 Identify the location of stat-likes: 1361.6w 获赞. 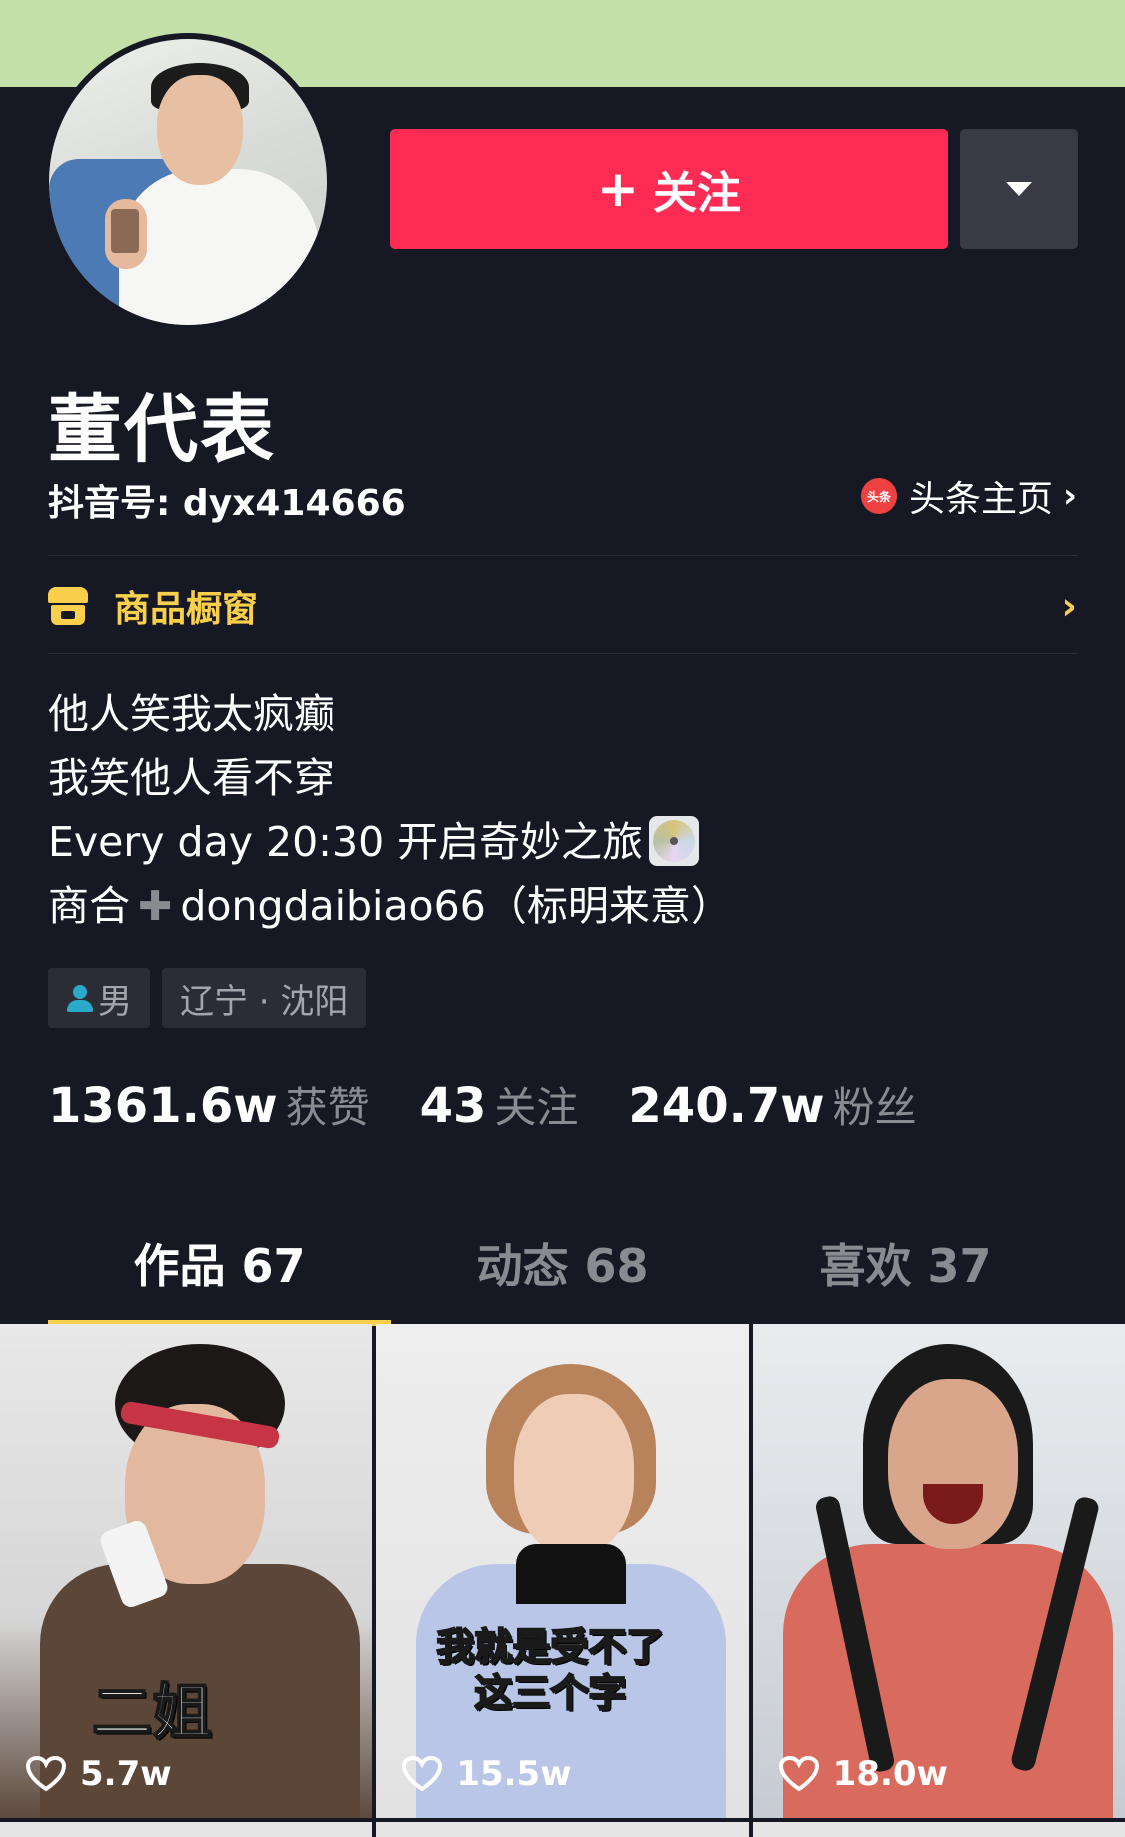
(209, 1104).